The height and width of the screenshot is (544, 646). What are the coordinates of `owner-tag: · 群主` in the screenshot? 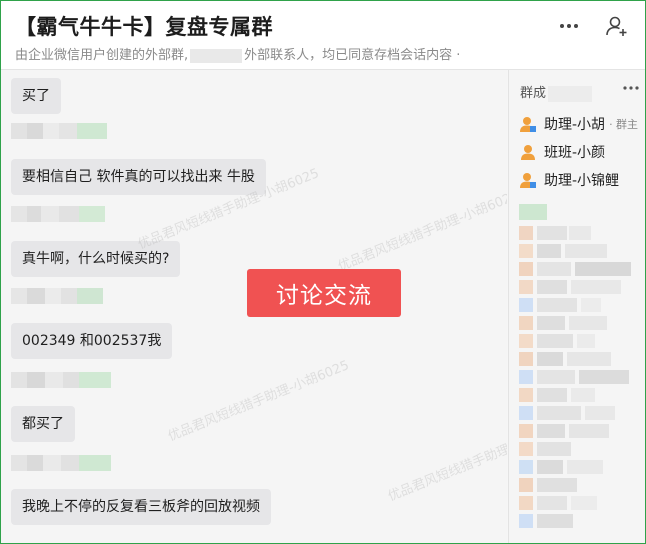 It's located at (624, 124).